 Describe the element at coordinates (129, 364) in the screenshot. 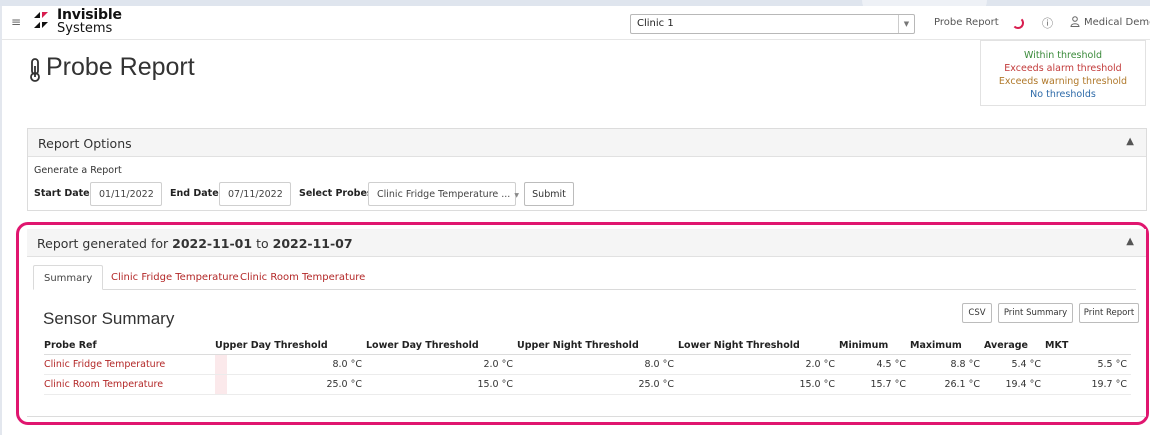

I see `probe-ref-link: Clinic Fridge Temperature` at that location.